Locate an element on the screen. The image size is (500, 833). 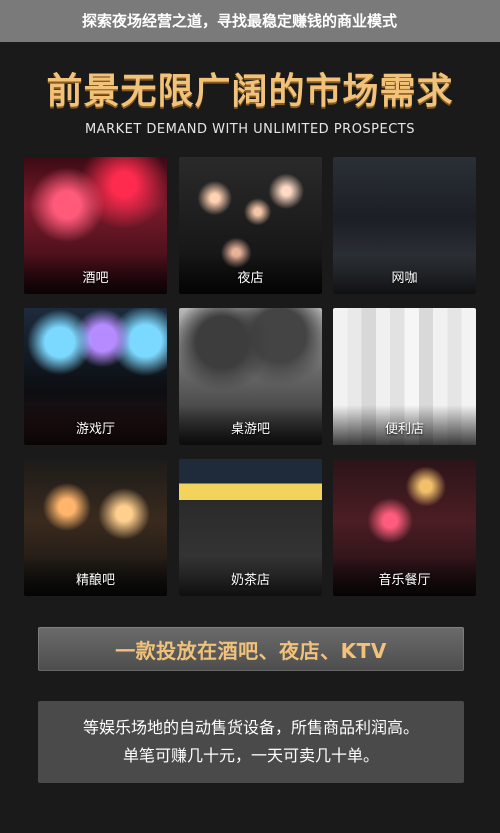
venue-tile-internet-cafe: 网咖 is located at coordinates (404, 225).